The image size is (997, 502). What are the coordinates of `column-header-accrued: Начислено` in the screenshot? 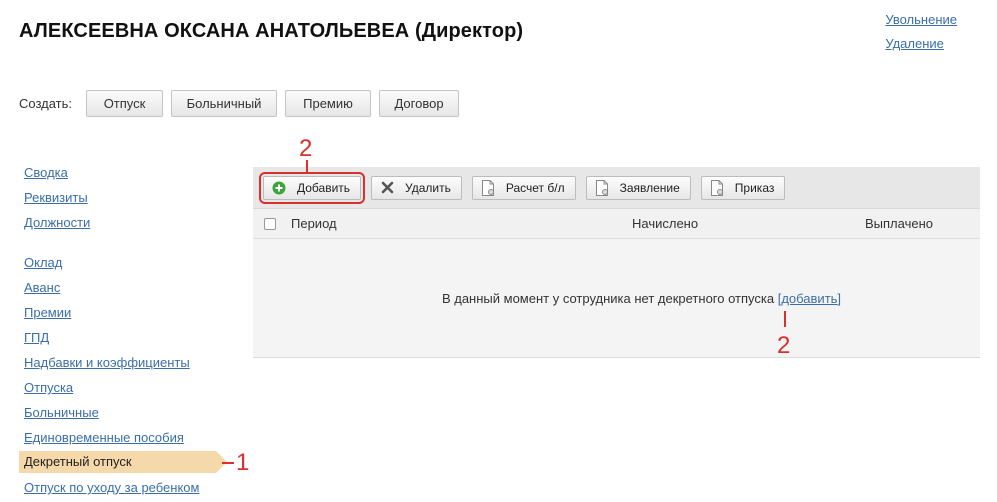 It's located at (665, 223).